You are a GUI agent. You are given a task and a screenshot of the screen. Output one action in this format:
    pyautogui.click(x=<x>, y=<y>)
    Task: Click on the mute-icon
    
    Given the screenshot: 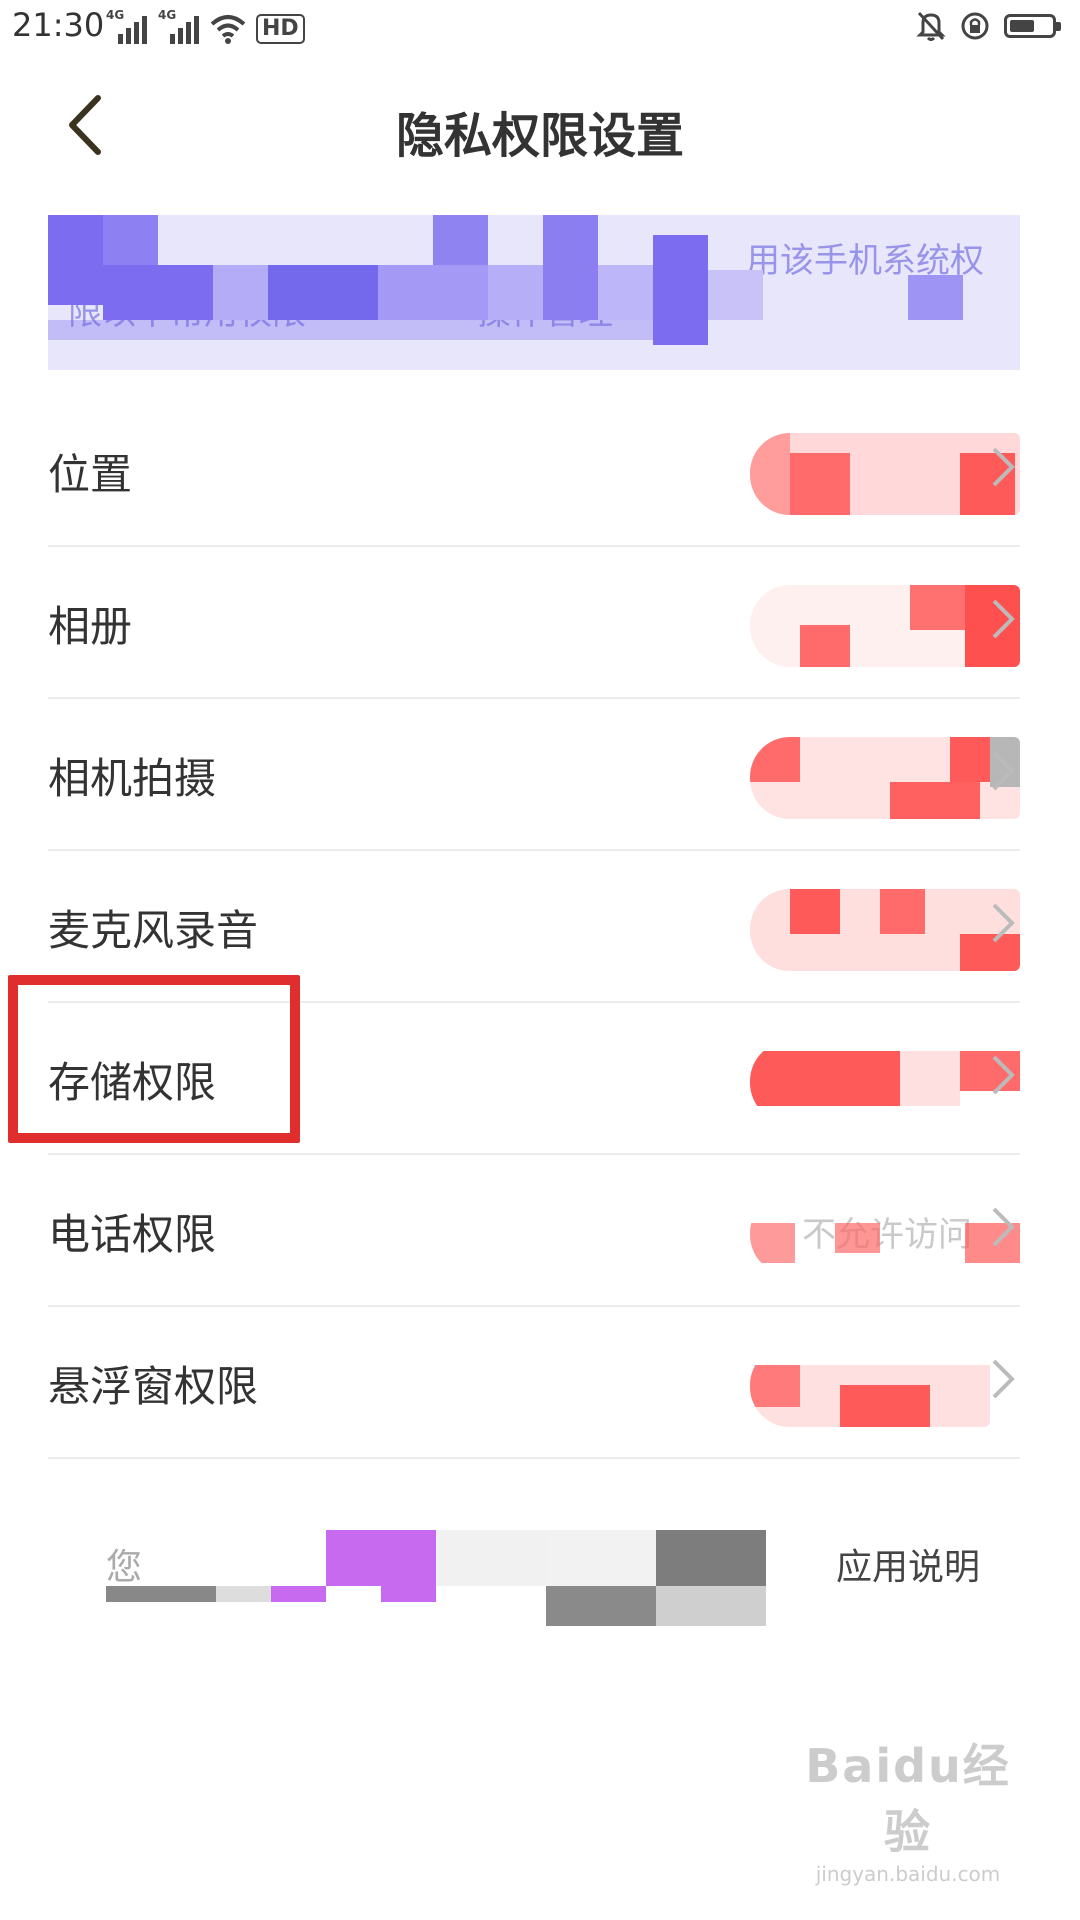 What is the action you would take?
    pyautogui.click(x=931, y=26)
    